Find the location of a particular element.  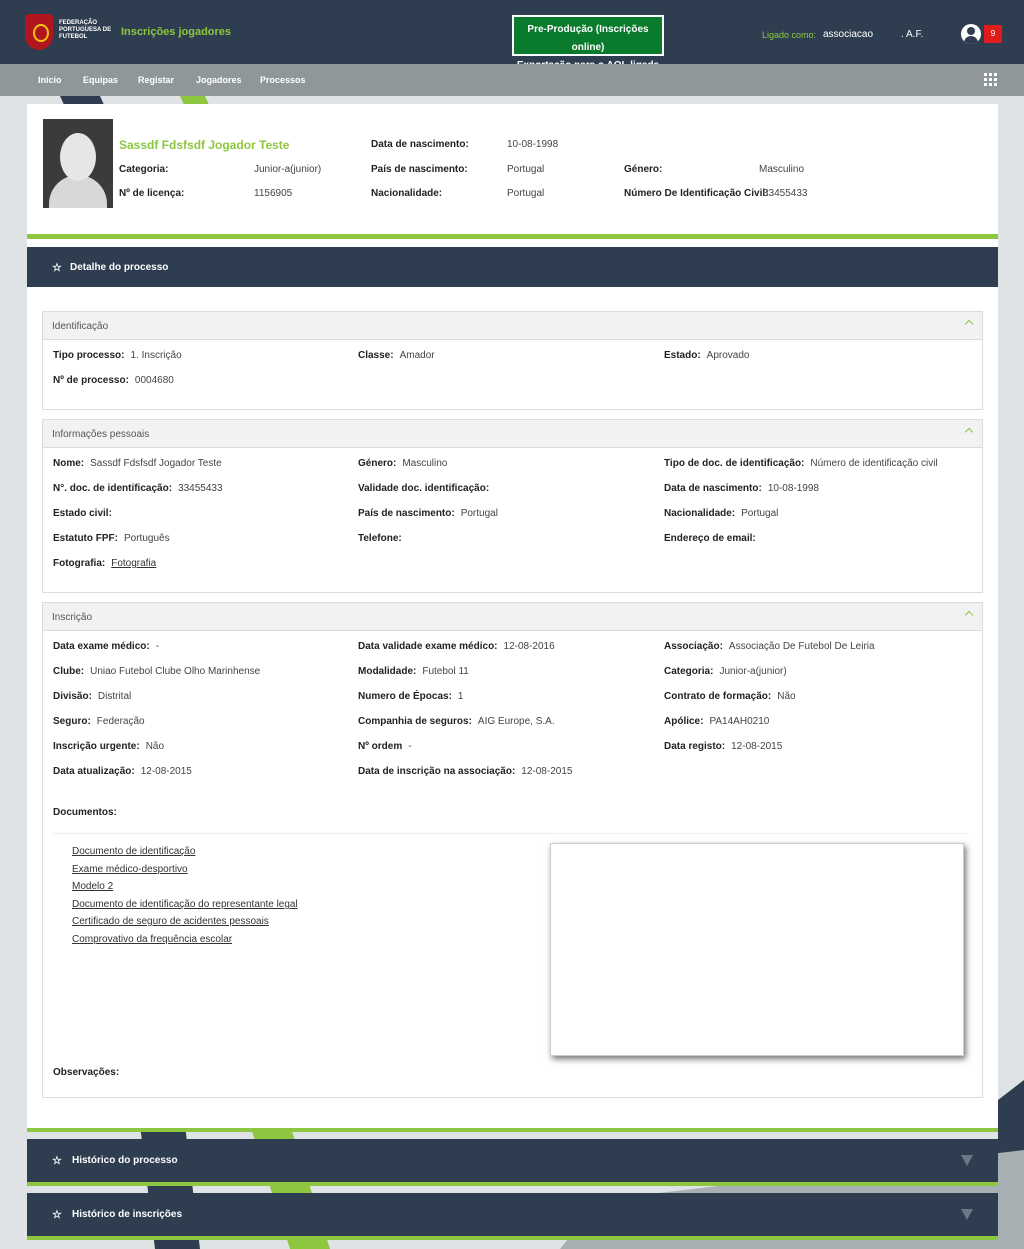

identificacao-header: Identificação is located at coordinates (512, 326).